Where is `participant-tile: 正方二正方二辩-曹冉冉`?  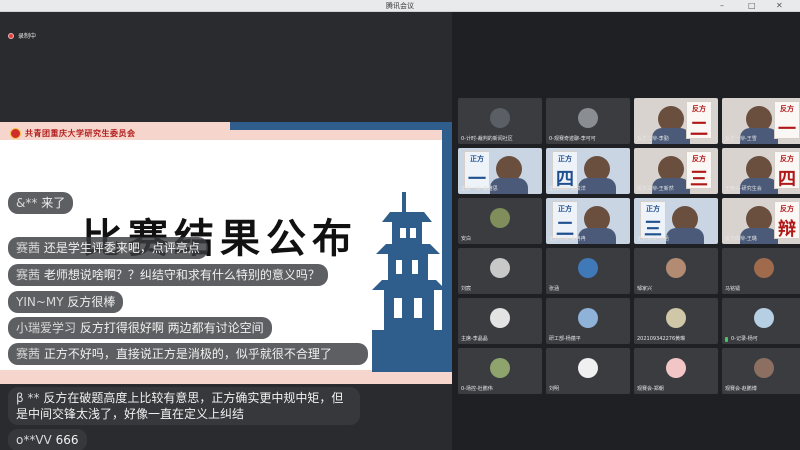 participant-tile: 正方二正方二辩-曹冉冉 is located at coordinates (588, 221).